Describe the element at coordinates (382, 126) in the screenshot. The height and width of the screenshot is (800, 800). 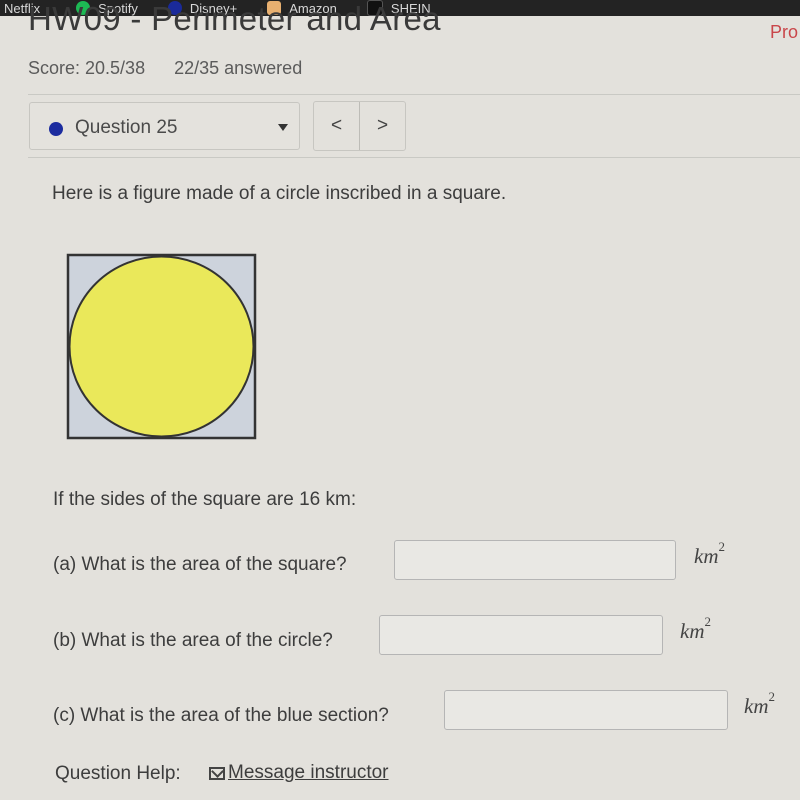
I see `next-question-button: >` at that location.